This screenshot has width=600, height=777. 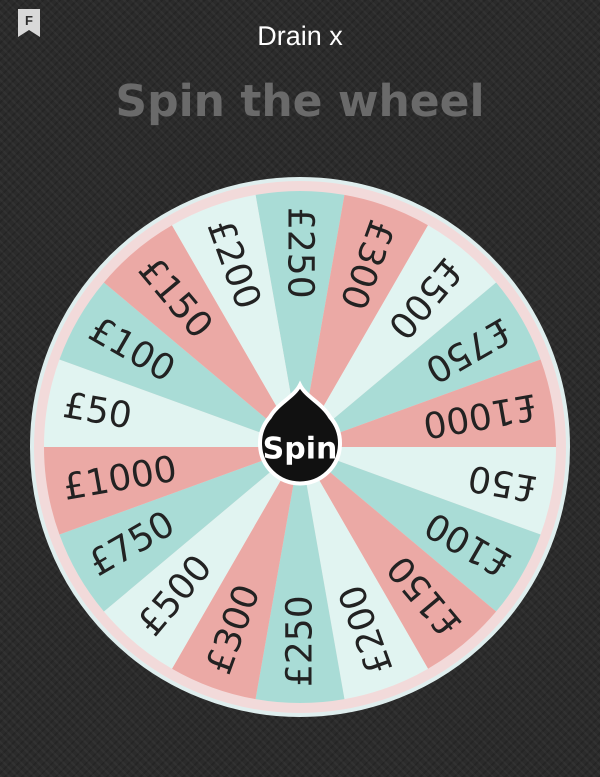 I want to click on spin-button: Spin, so click(x=300, y=434).